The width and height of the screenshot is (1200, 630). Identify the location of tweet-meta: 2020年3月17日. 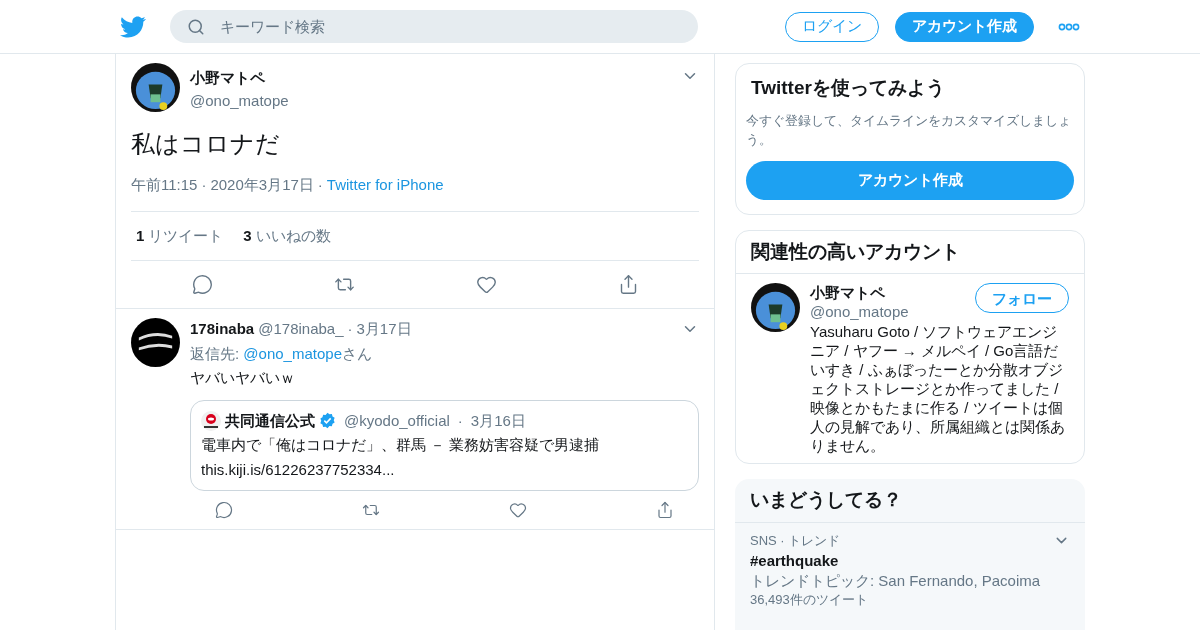
(262, 185).